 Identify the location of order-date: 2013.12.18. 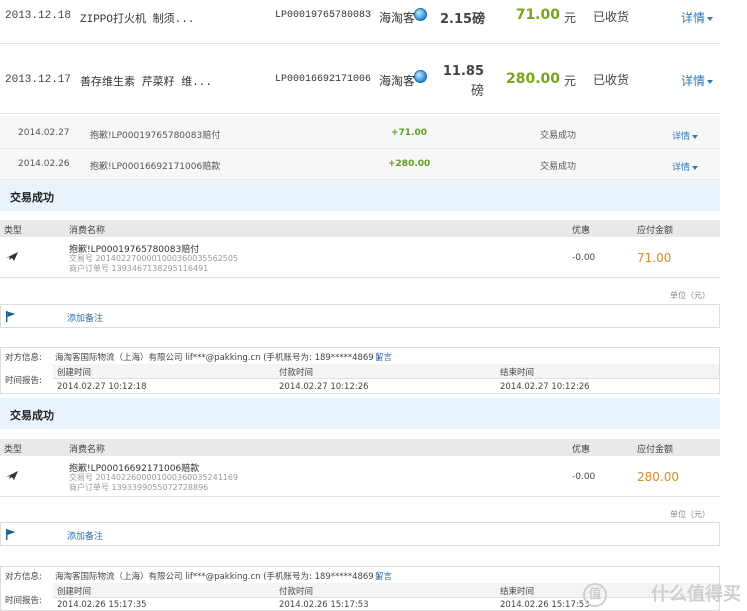
(38, 16).